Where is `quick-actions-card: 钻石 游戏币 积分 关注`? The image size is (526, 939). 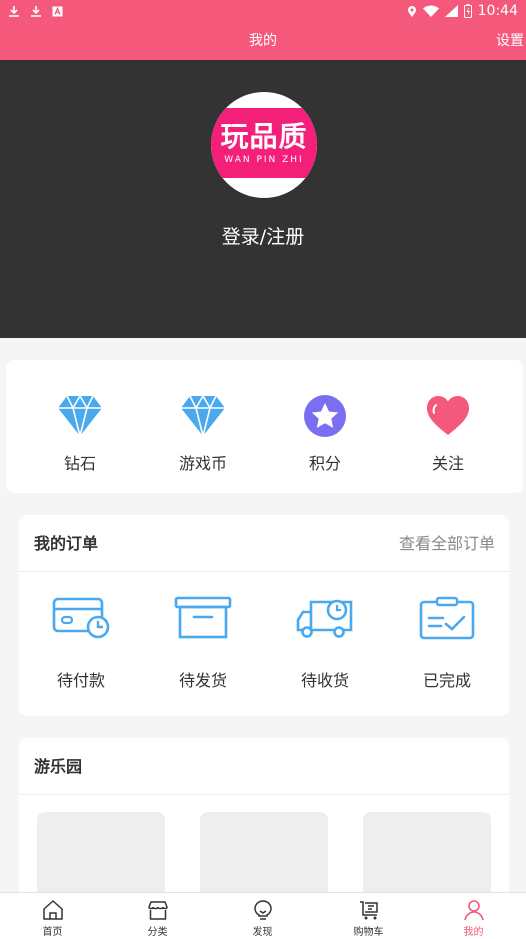 quick-actions-card: 钻石 游戏币 积分 关注 is located at coordinates (264, 426).